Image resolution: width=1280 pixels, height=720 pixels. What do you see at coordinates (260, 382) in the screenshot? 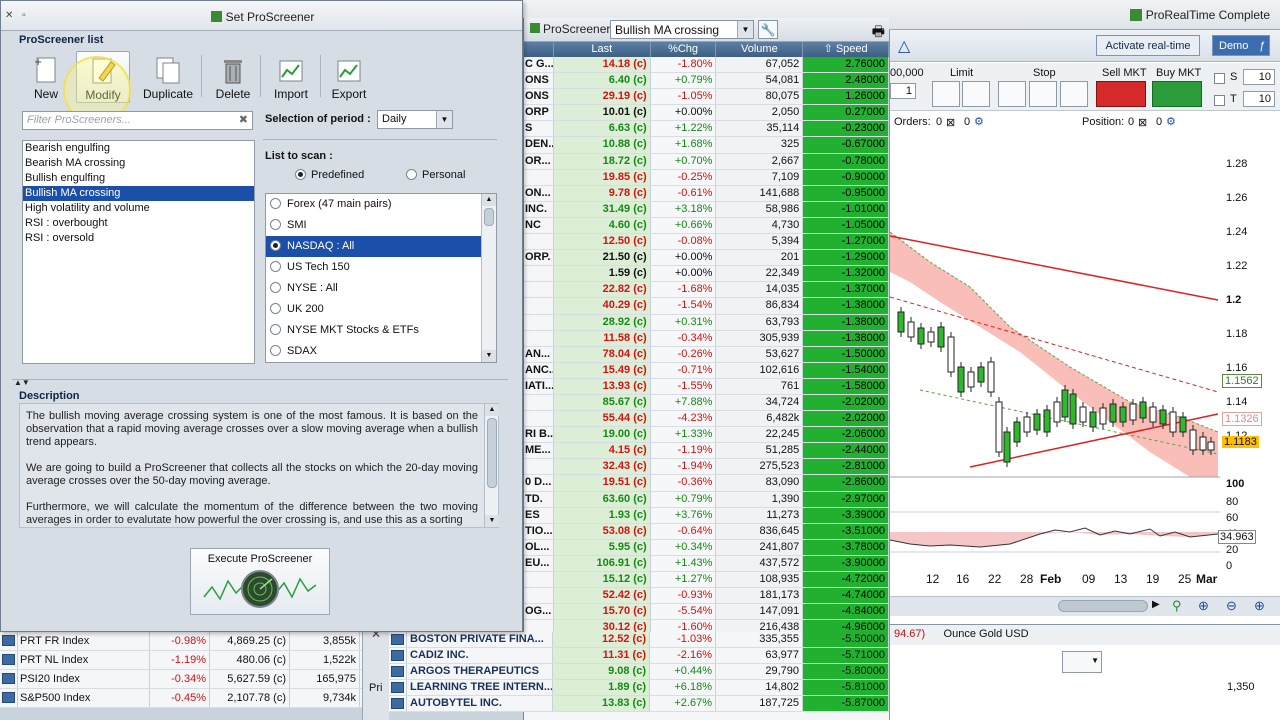
I see `panel-splitter: ▲▼` at bounding box center [260, 382].